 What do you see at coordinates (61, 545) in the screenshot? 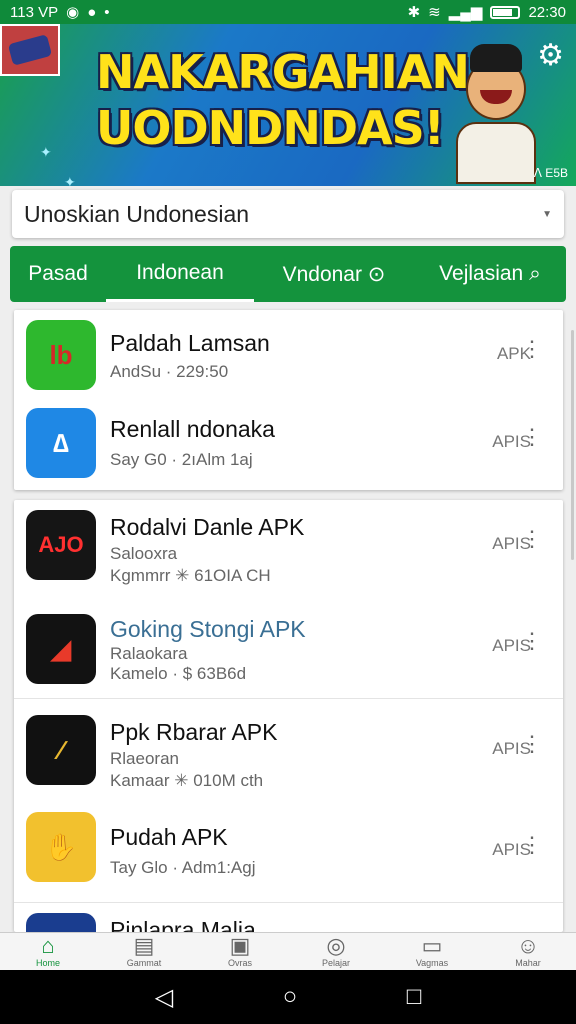
I see `app-icon: AJO` at bounding box center [61, 545].